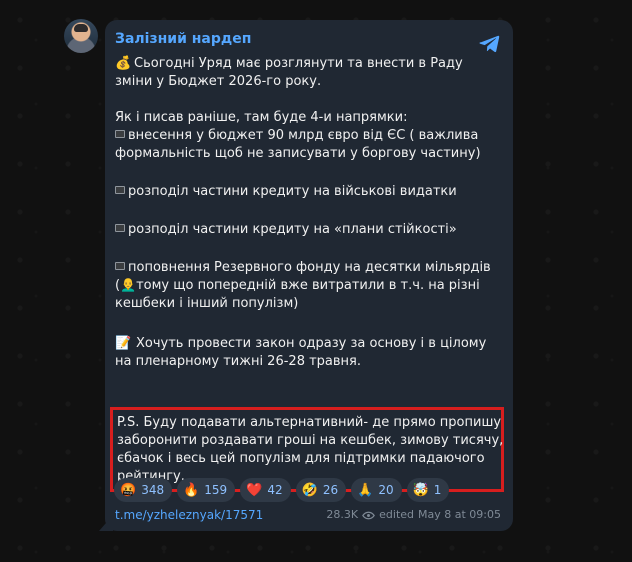  I want to click on reaction-pray: 🙏 20, so click(376, 490).